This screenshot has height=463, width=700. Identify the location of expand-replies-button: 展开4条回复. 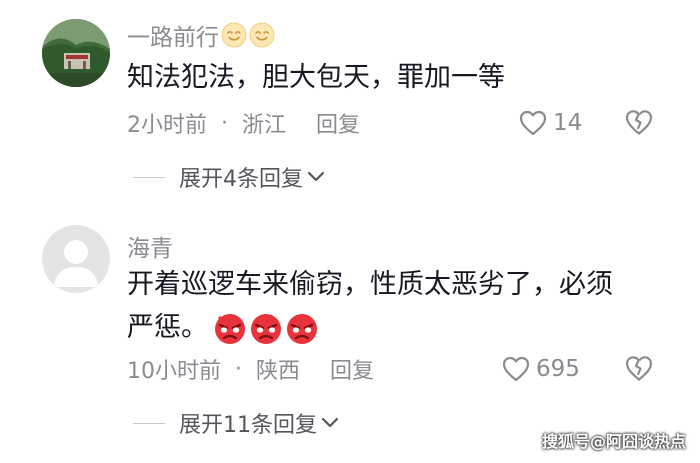
(229, 177).